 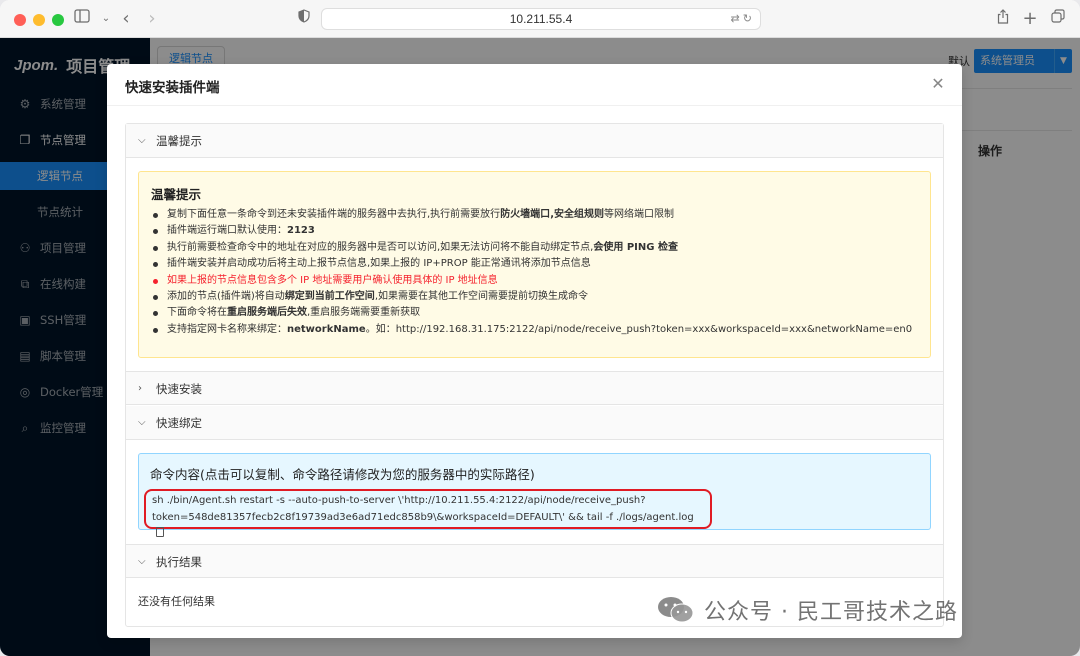 What do you see at coordinates (735, 19) in the screenshot?
I see `translate-icon: ⇄` at bounding box center [735, 19].